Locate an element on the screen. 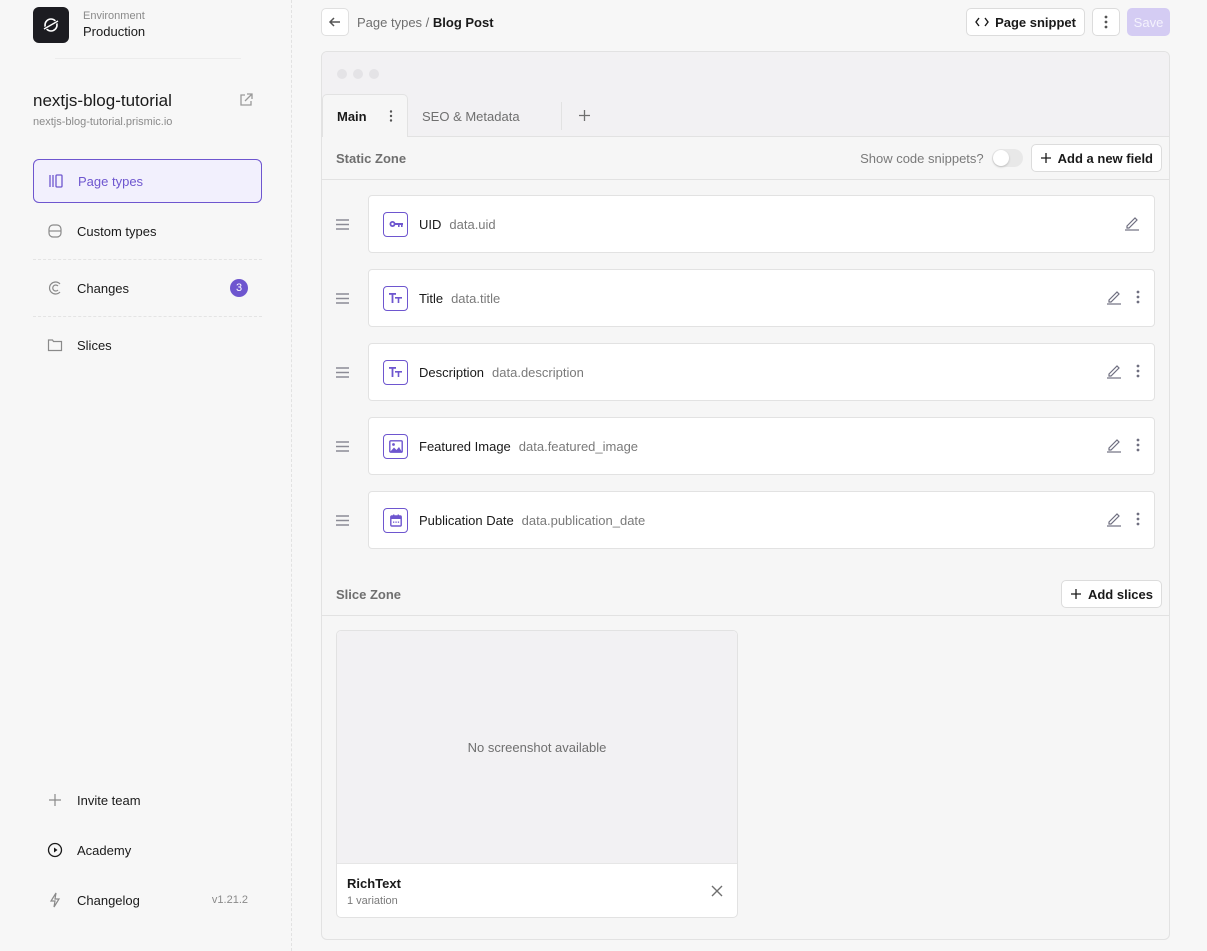 The height and width of the screenshot is (951, 1207). external-link-icon is located at coordinates (247, 101).